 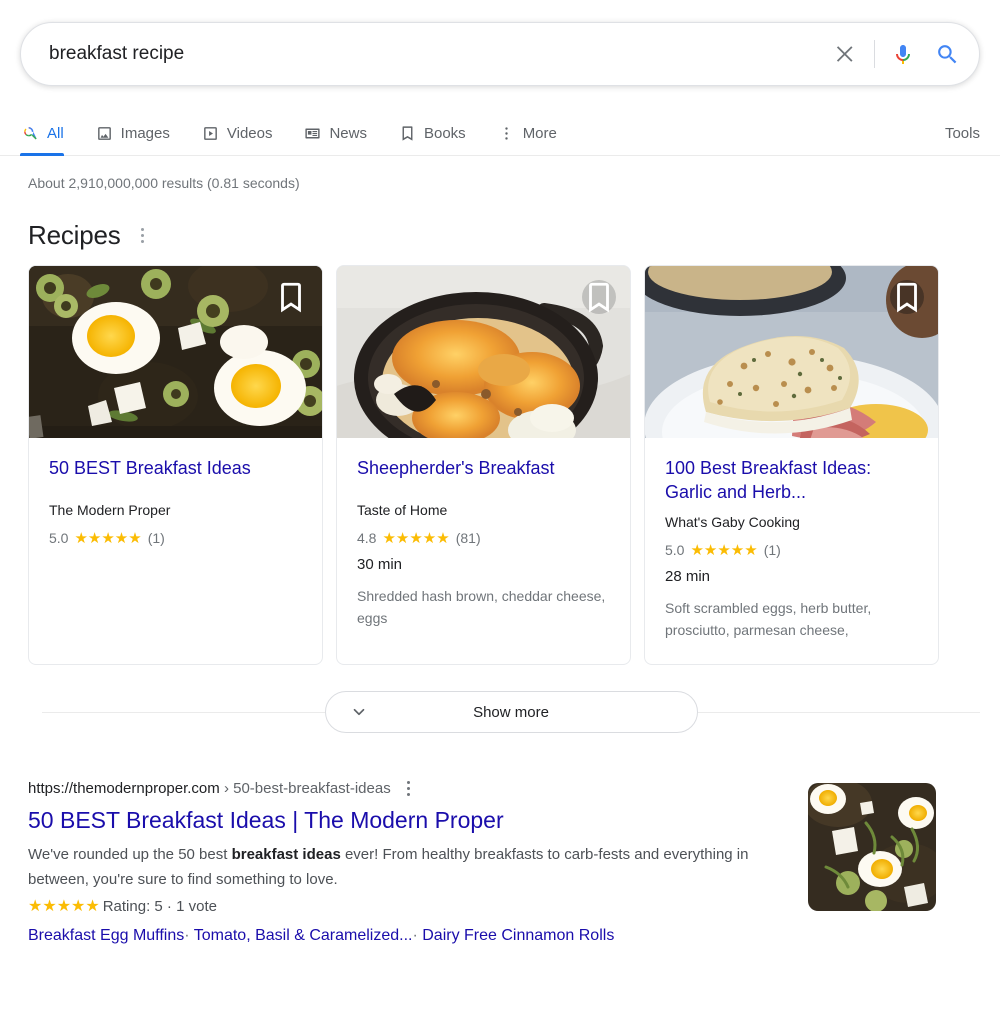 I want to click on show-more-button: Show more, so click(x=511, y=712).